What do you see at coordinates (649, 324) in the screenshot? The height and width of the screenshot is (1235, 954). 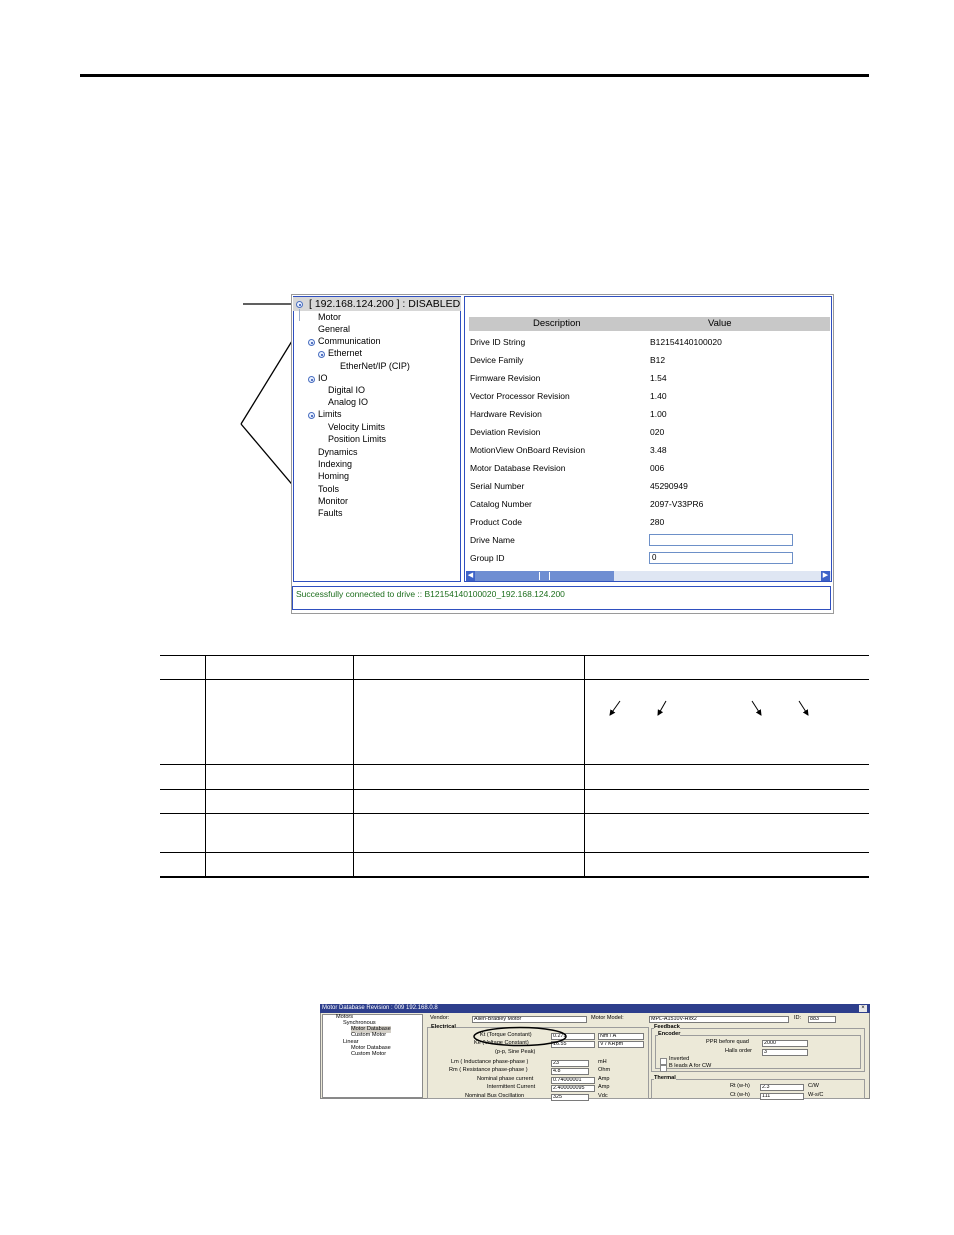 I see `grid-header` at bounding box center [649, 324].